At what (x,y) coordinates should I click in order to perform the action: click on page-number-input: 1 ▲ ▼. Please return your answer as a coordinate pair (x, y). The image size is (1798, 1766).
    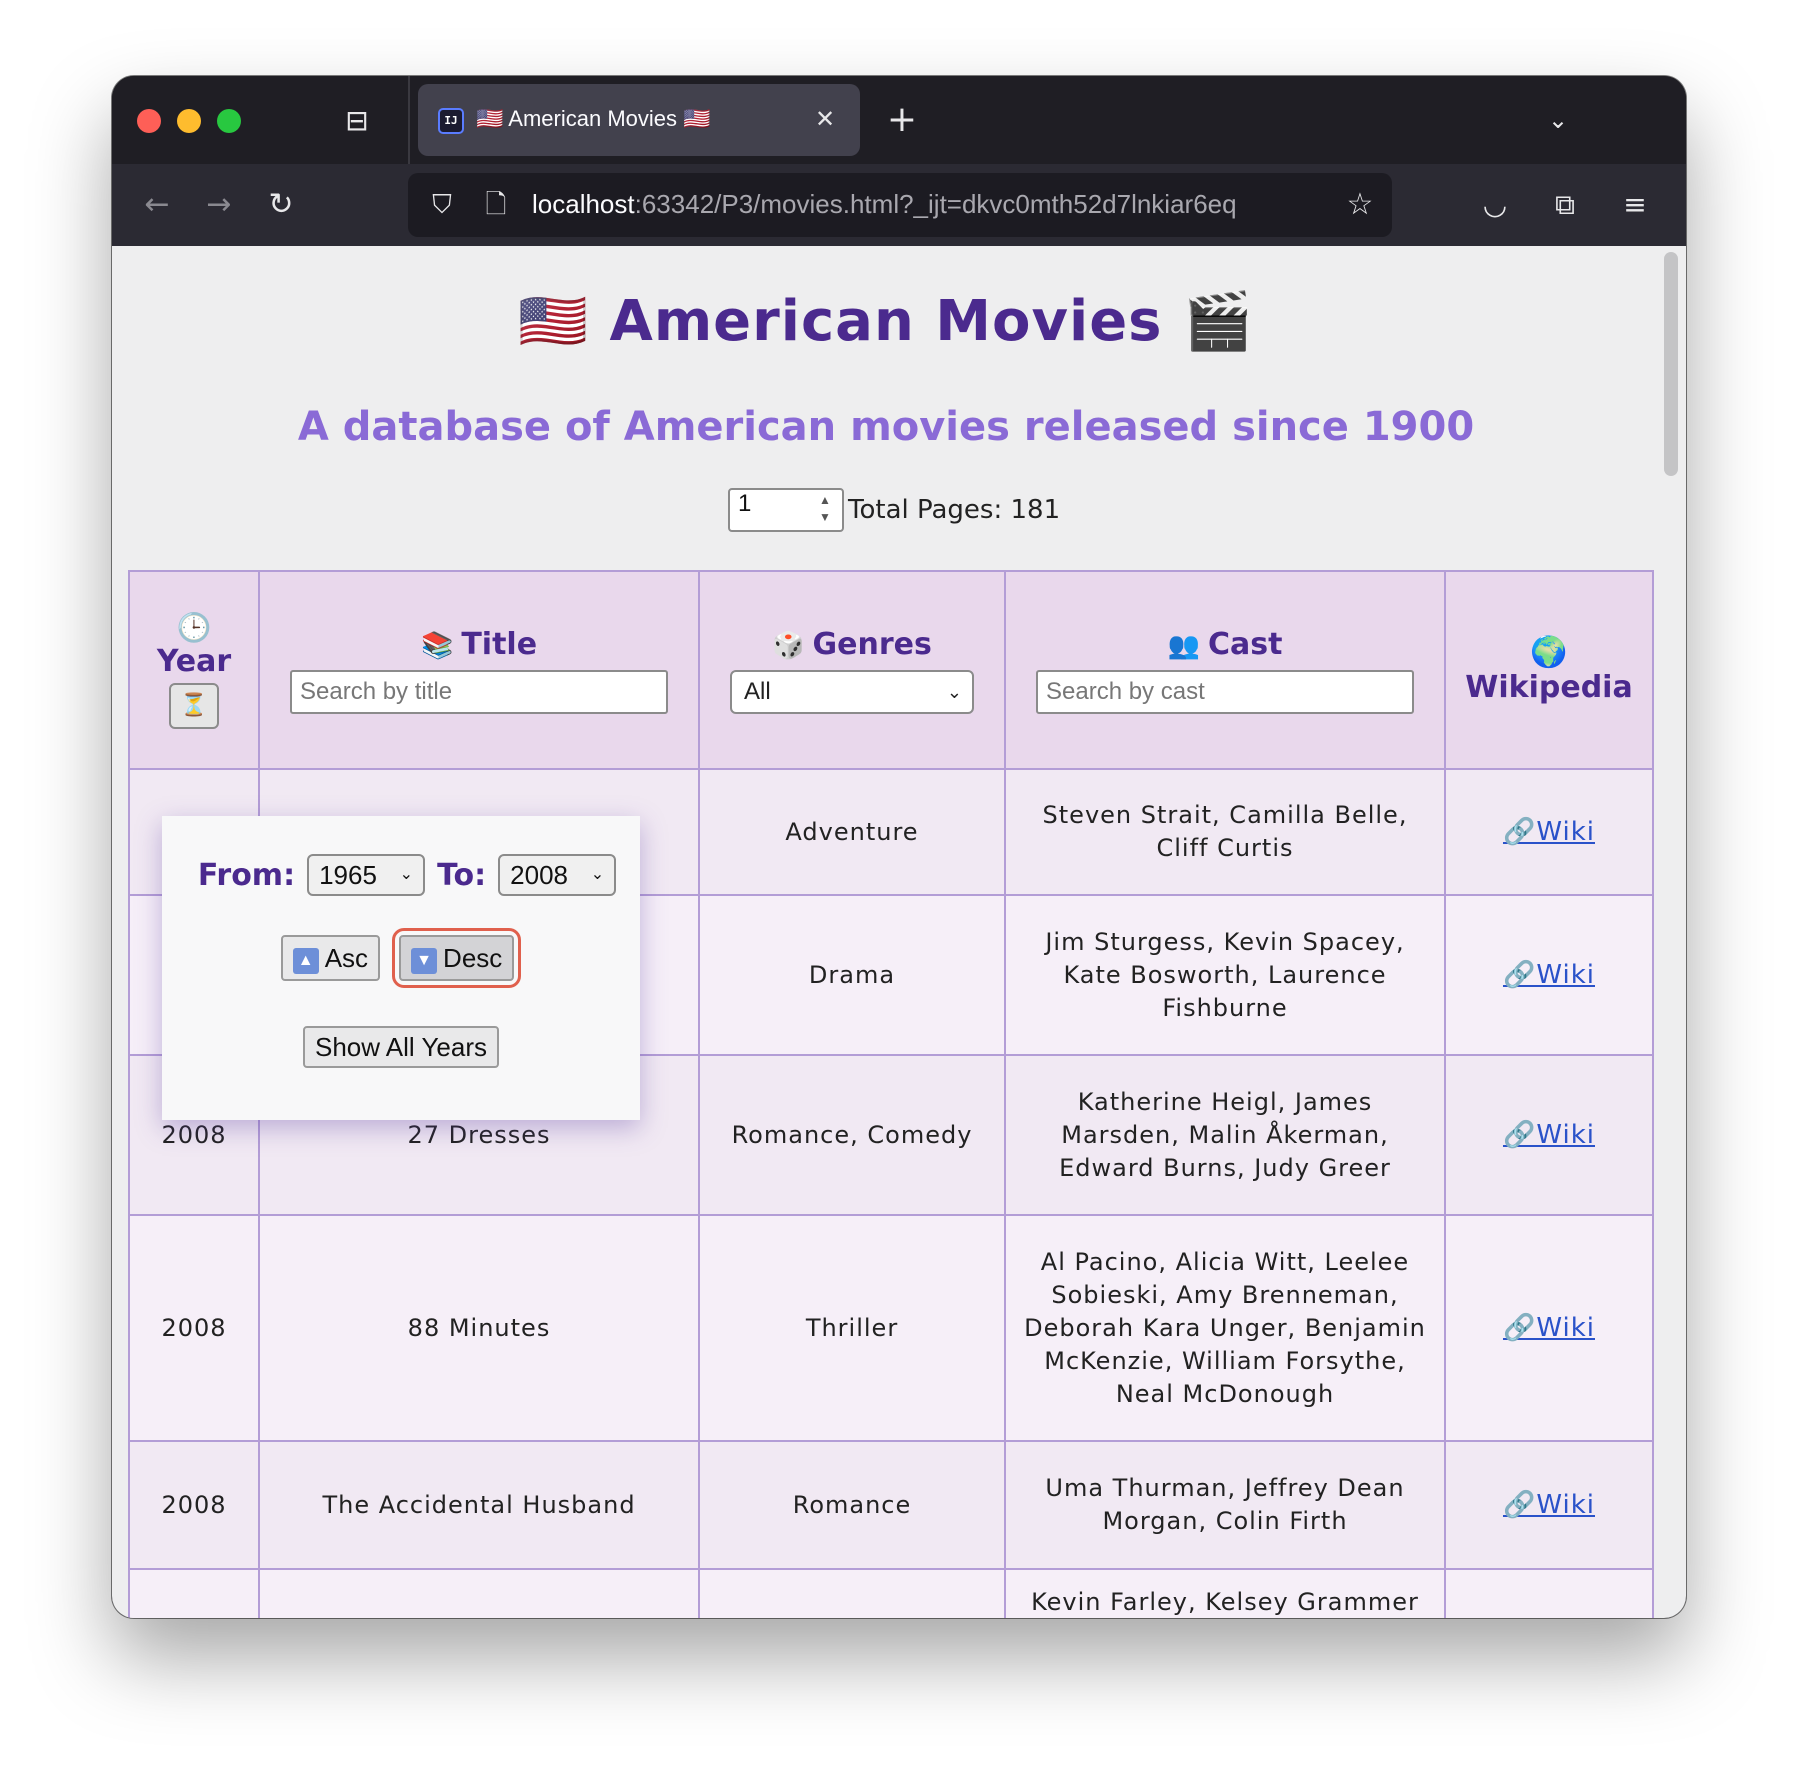
    Looking at the image, I should click on (786, 510).